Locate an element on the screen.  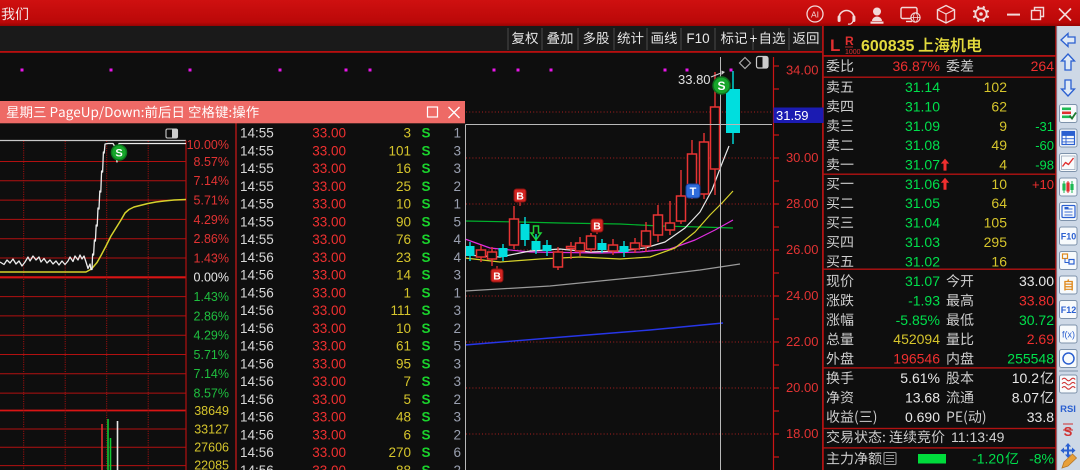
svg-text: 25 is located at coordinates (403, 186).